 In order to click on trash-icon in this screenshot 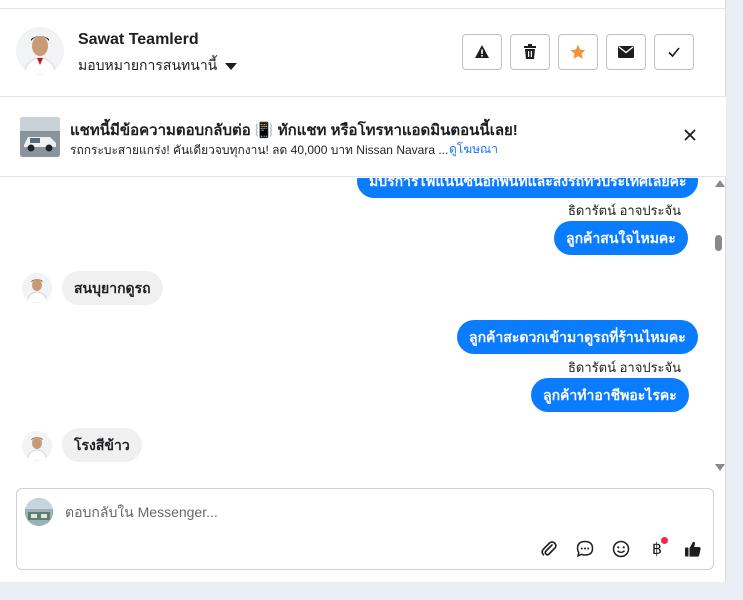, I will do `click(530, 51)`.